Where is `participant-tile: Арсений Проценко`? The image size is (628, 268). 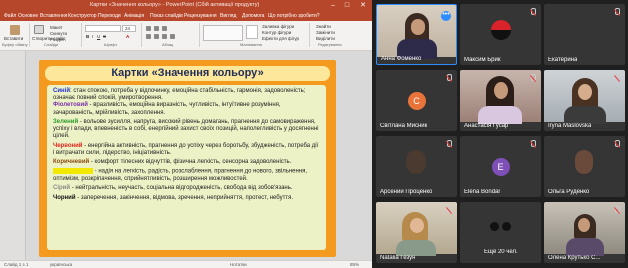
participant-tile: Арсений Проценко is located at coordinates (416, 166).